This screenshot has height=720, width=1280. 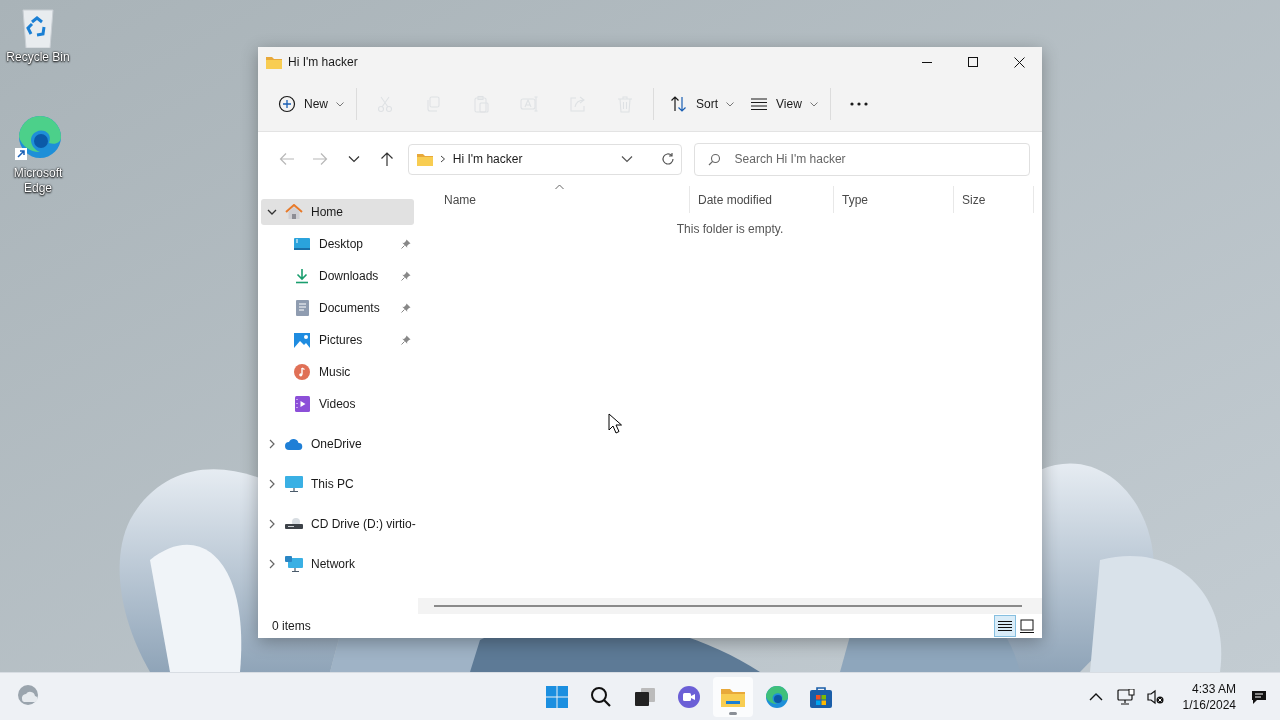 I want to click on tiles-view-icon, so click(x=1027, y=626).